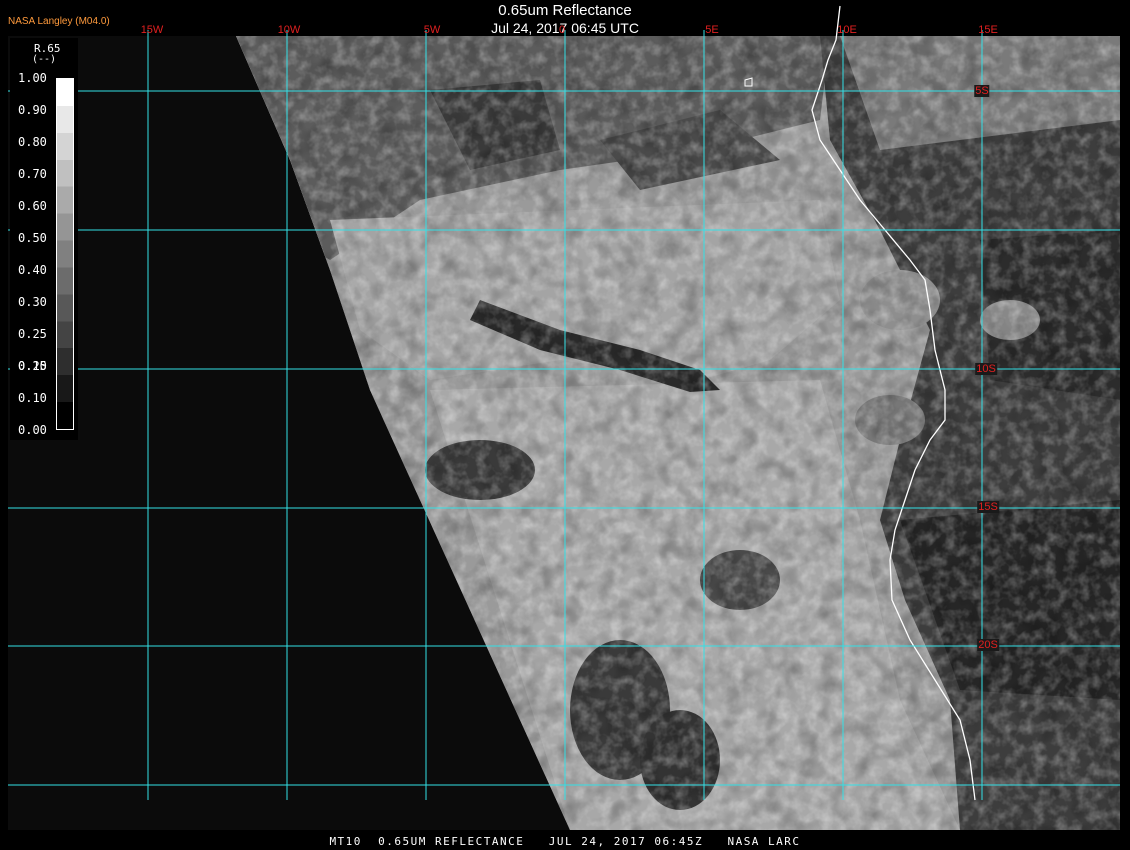  Describe the element at coordinates (65, 254) in the screenshot. I see `legend-colorbar` at that location.